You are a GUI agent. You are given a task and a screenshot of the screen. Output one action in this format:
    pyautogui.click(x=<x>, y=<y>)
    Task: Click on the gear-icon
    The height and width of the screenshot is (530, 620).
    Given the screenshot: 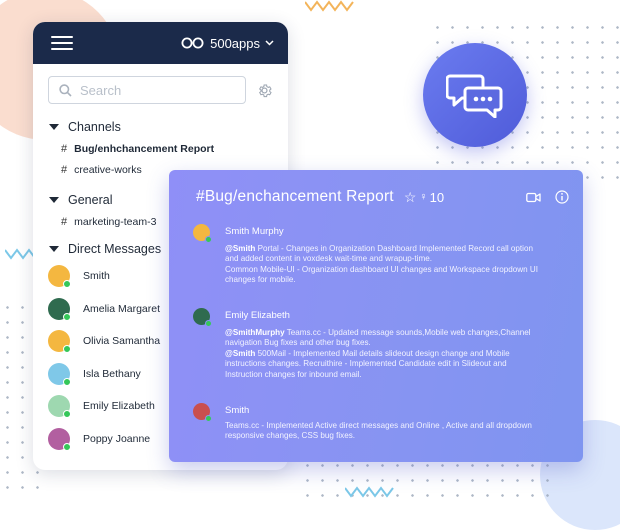 What is the action you would take?
    pyautogui.click(x=264, y=90)
    